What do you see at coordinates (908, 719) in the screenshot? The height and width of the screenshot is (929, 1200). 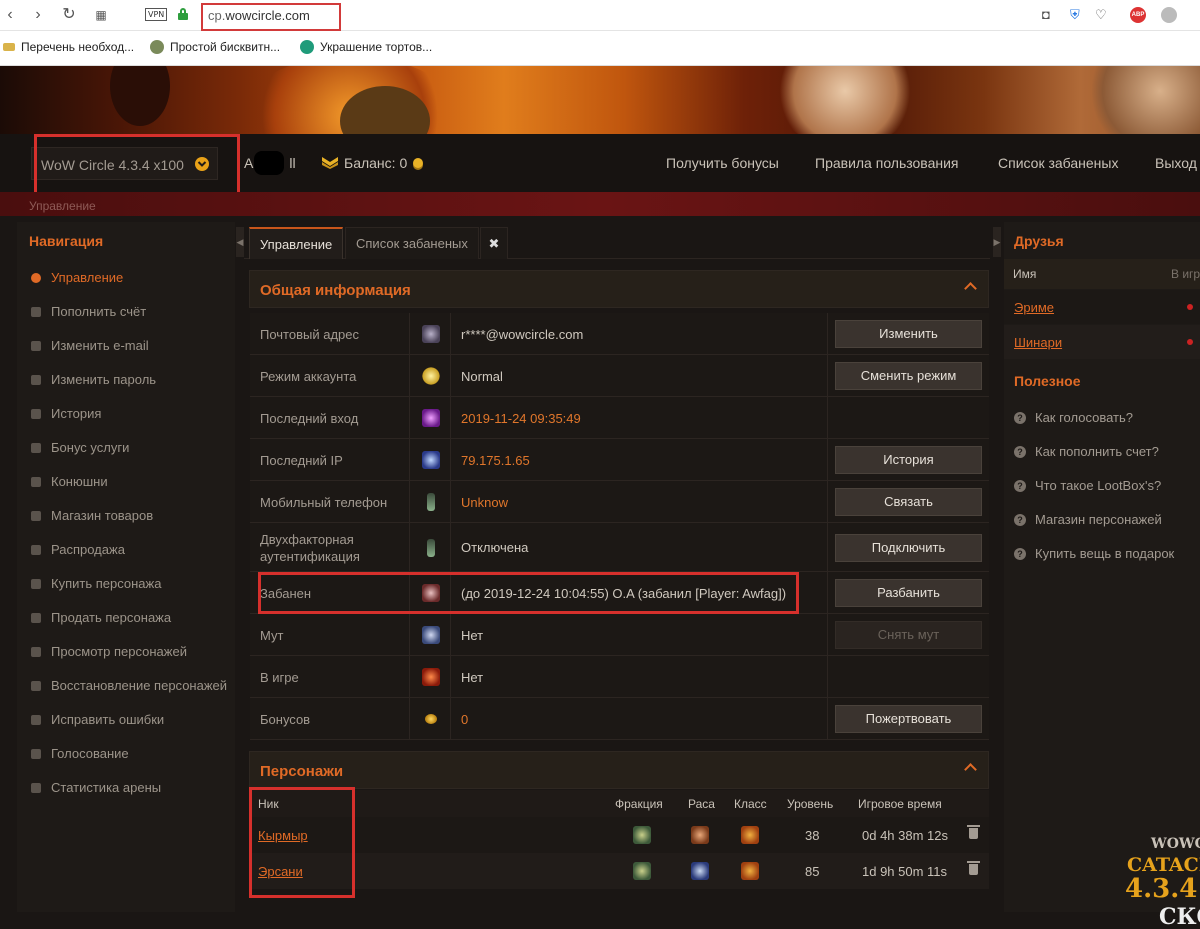 I see `donate-button: Пожертвовать` at bounding box center [908, 719].